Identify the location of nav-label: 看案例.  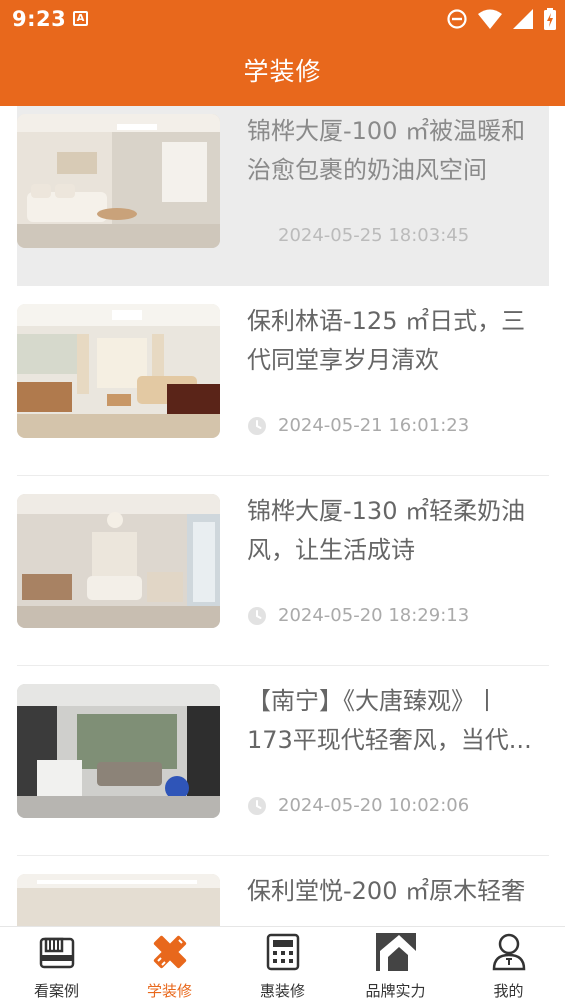
(56, 991).